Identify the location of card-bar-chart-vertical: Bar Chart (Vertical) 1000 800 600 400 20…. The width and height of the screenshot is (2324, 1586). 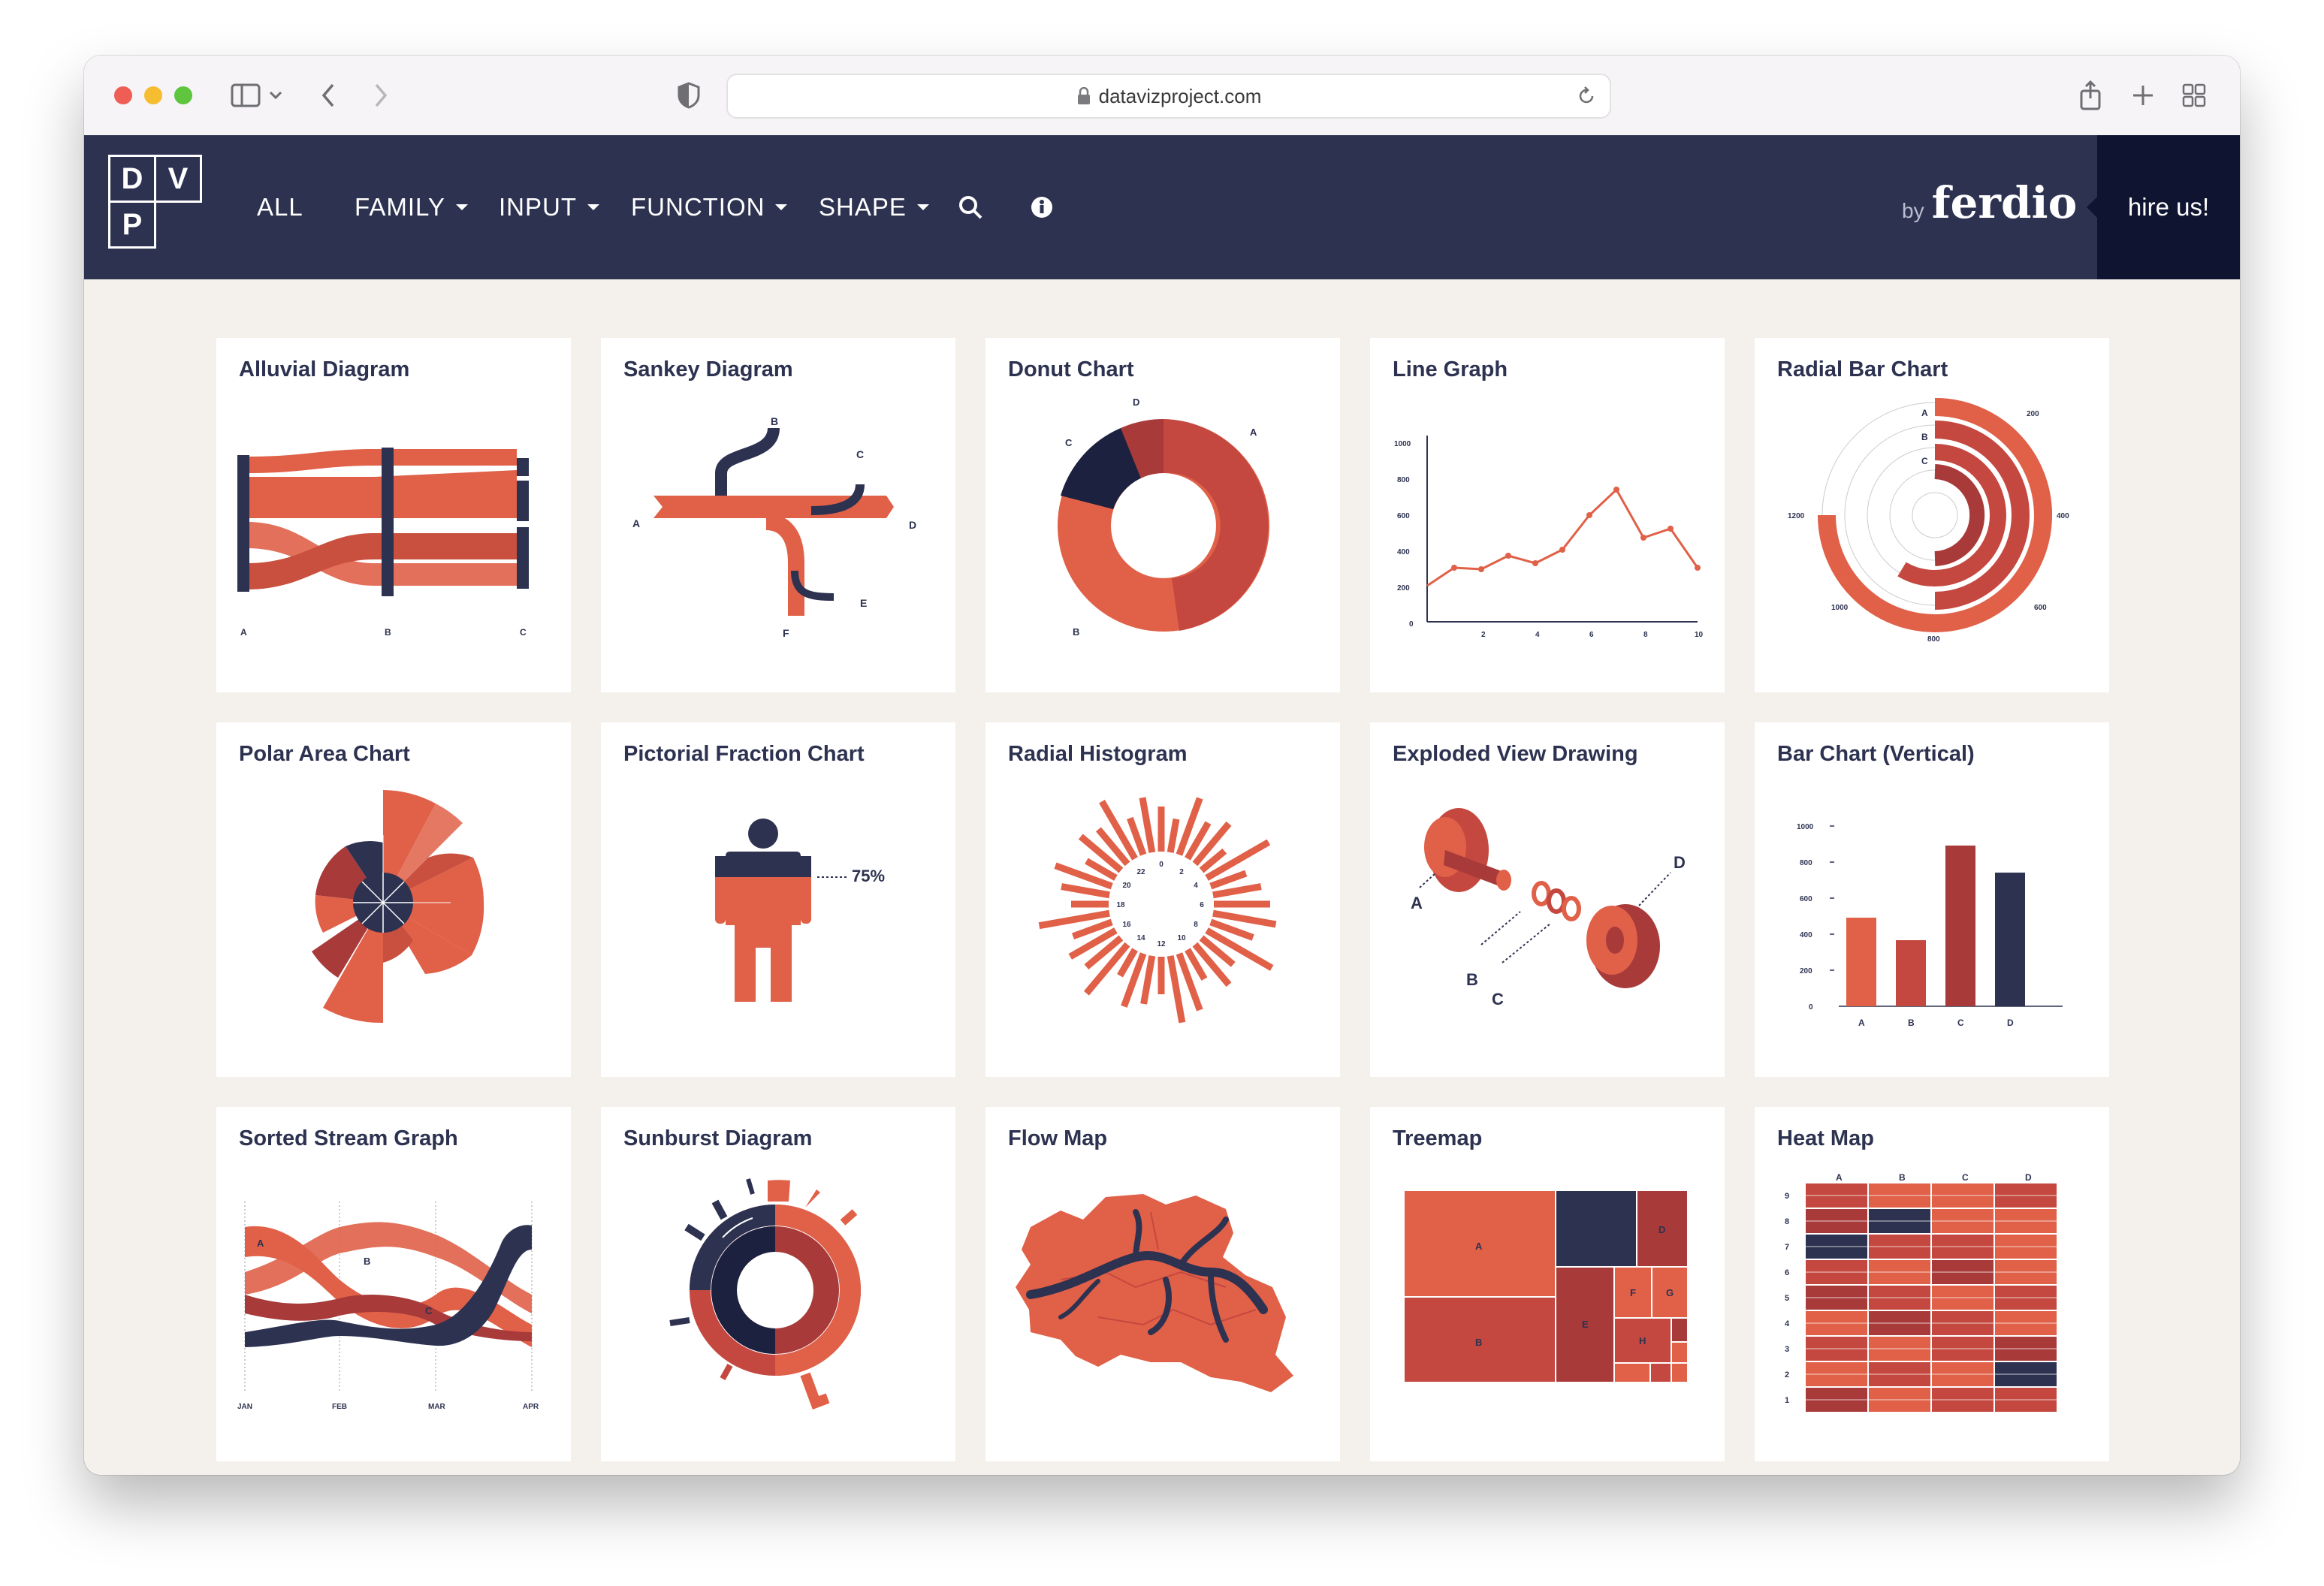
(1932, 900).